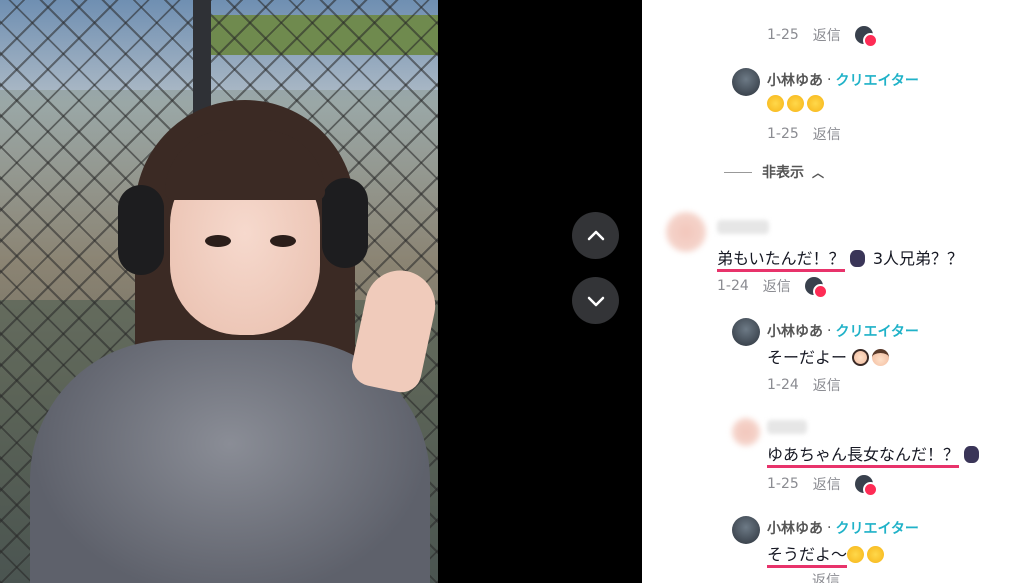  I want to click on next-video-button, so click(595, 300).